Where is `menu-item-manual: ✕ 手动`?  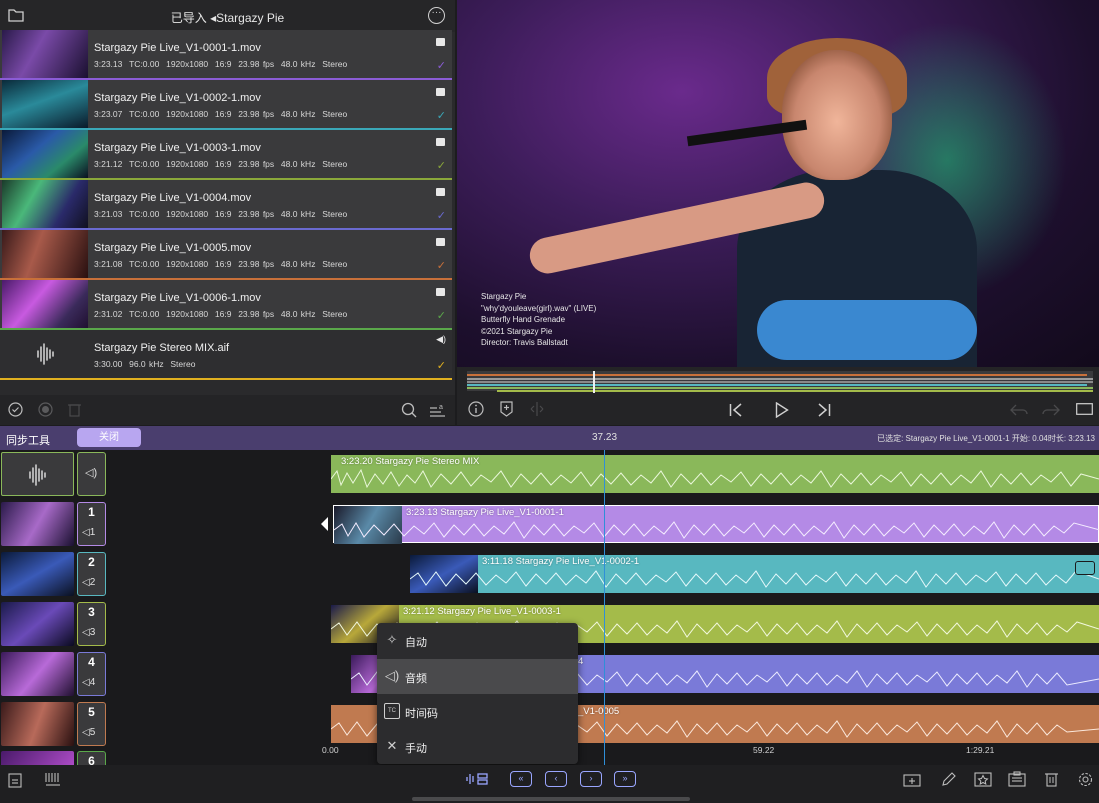 menu-item-manual: ✕ 手动 is located at coordinates (477, 746).